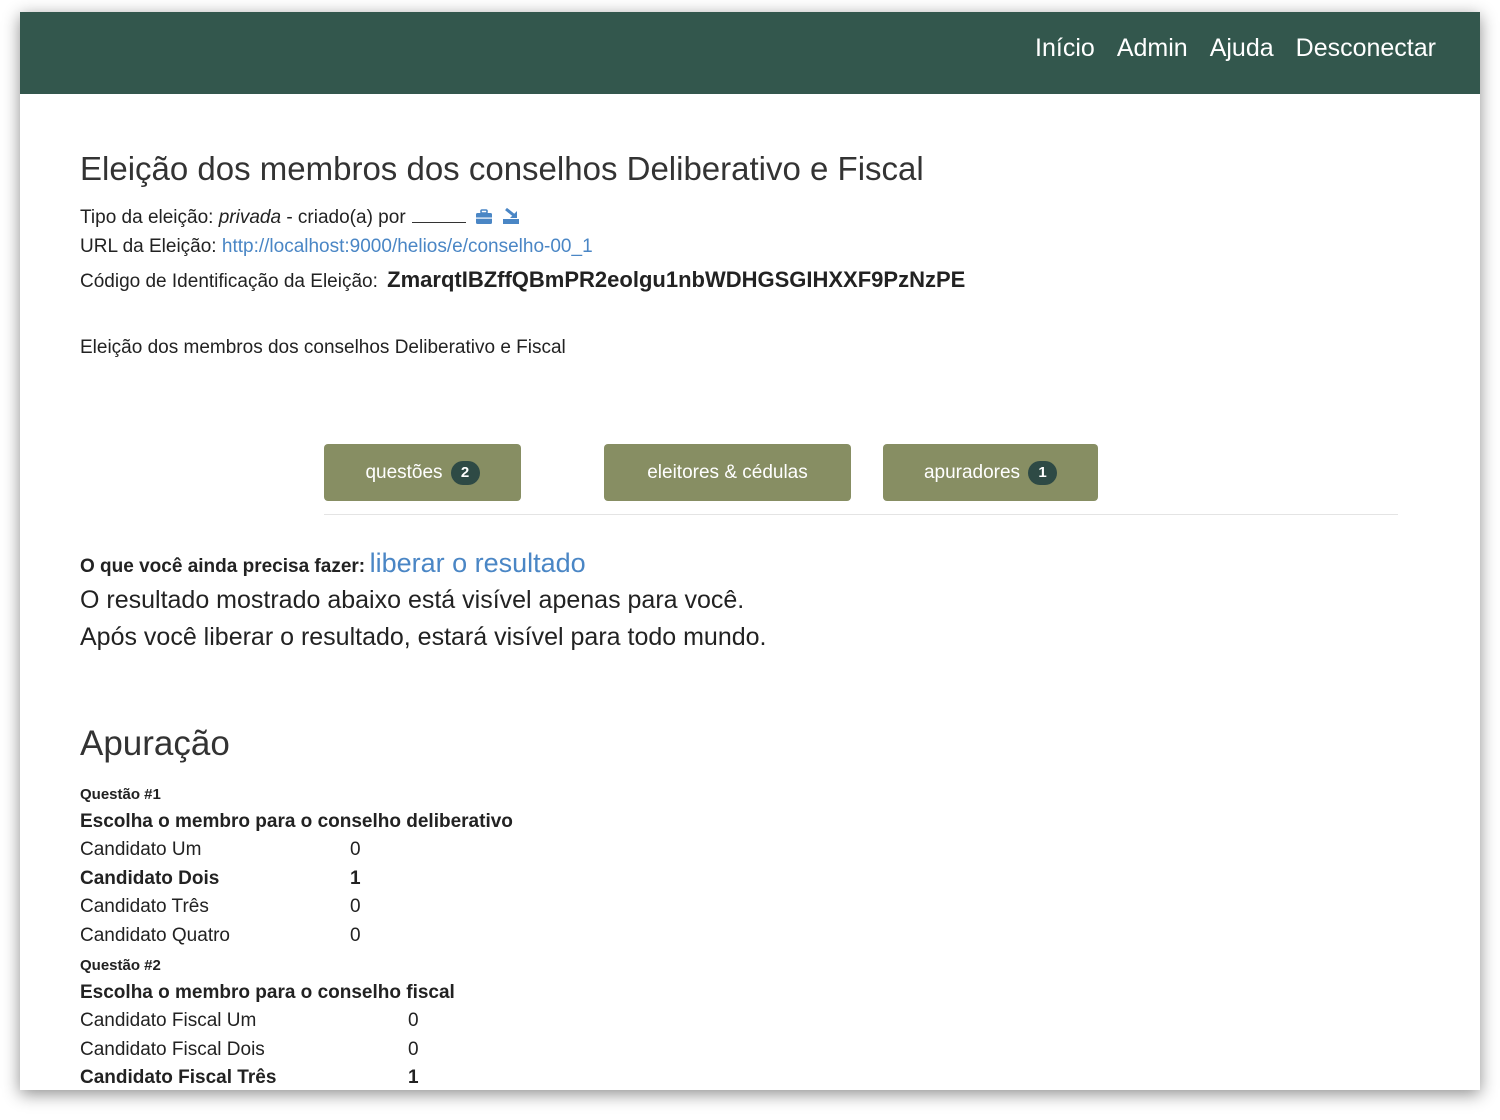 This screenshot has width=1500, height=1120. I want to click on answer-name: Candidato Dois, so click(150, 878).